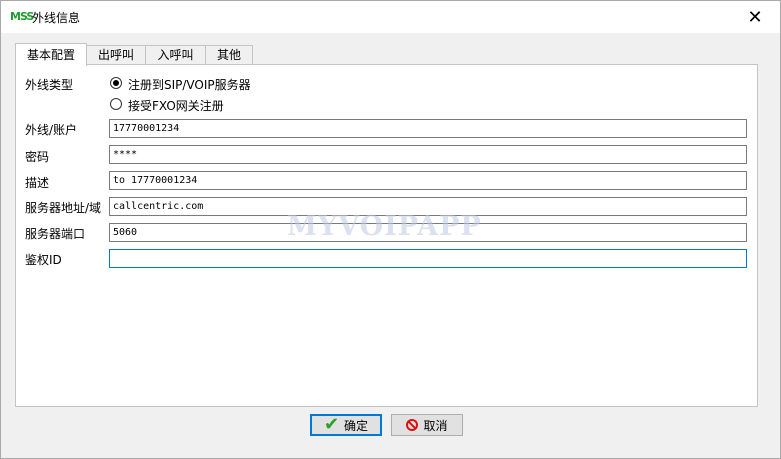 The width and height of the screenshot is (781, 459). What do you see at coordinates (116, 83) in the screenshot?
I see `radio-sip-register` at bounding box center [116, 83].